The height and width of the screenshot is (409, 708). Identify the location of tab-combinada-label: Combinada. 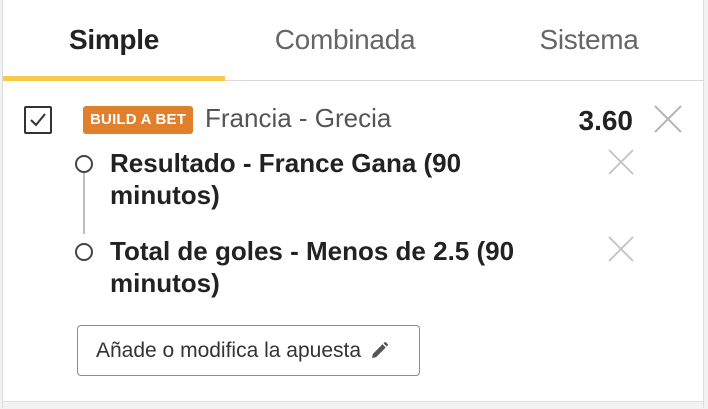
(345, 39).